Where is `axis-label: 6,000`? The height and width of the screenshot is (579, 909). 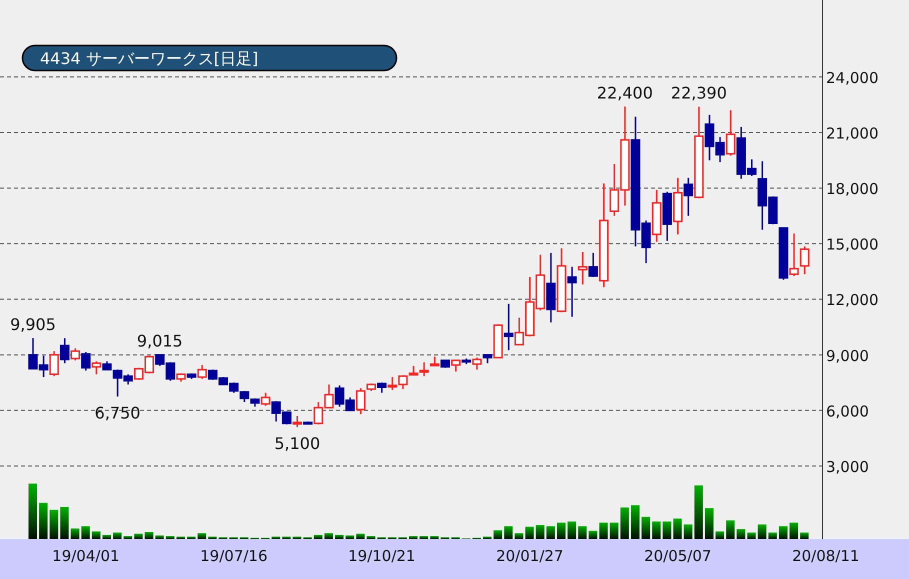
axis-label: 6,000 is located at coordinates (847, 411).